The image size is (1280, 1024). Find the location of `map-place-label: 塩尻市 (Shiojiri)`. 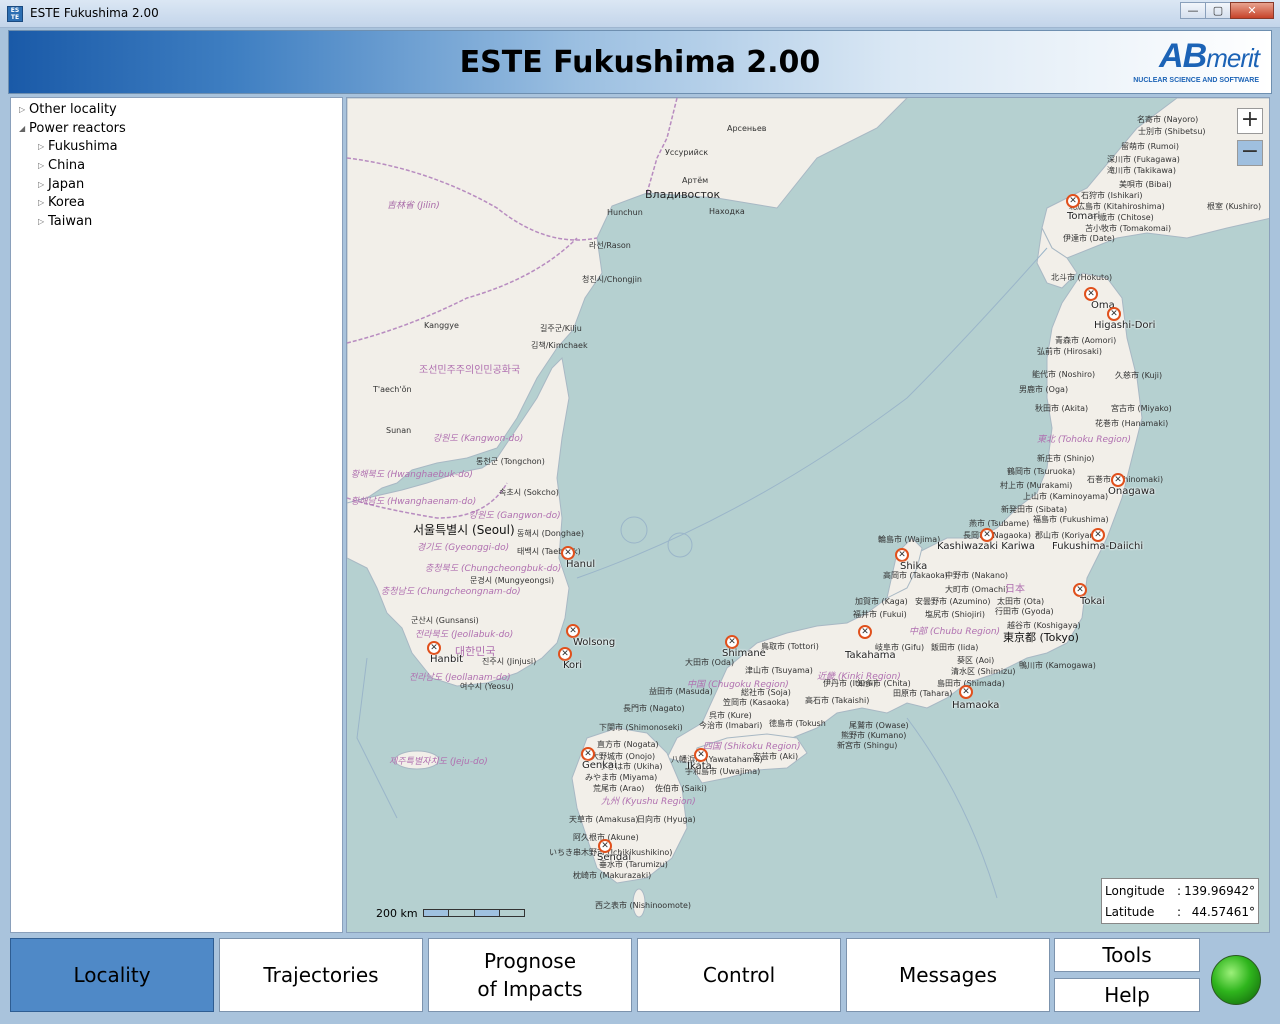

map-place-label: 塩尻市 (Shiojiri) is located at coordinates (955, 614).